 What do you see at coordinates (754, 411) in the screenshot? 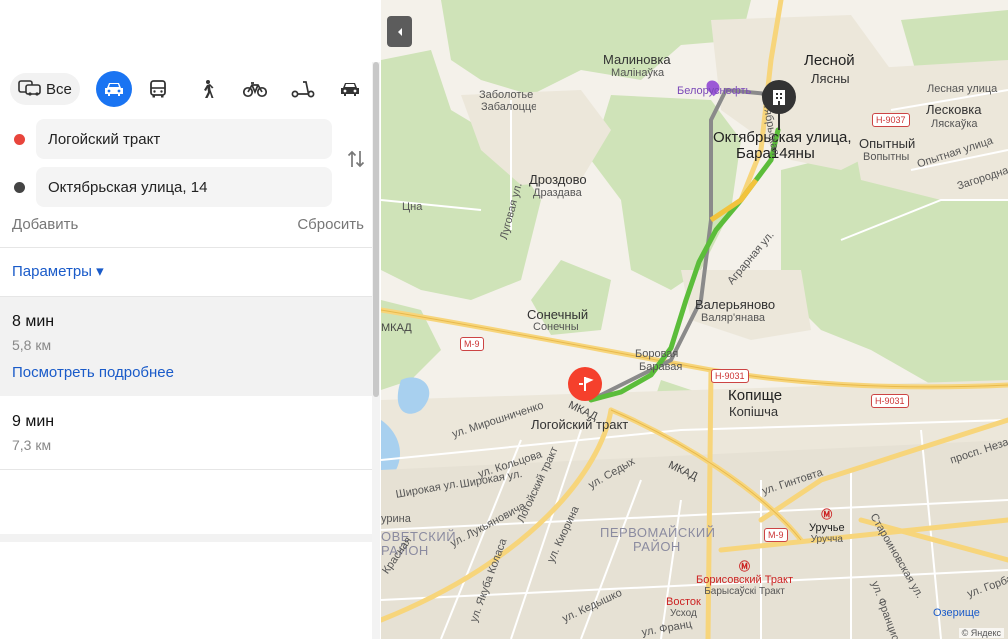
I see `map-label: Копішча` at bounding box center [754, 411].